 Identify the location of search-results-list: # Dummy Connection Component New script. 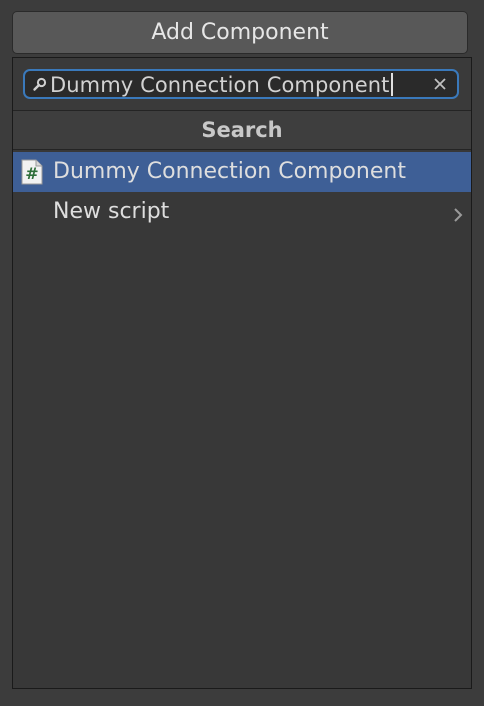
(242, 192).